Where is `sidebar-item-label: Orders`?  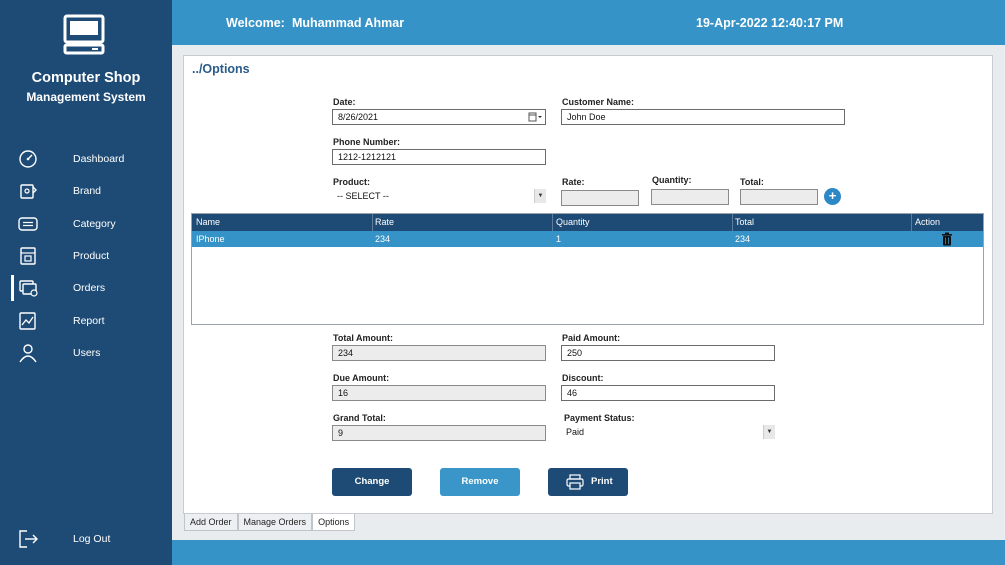 sidebar-item-label: Orders is located at coordinates (89, 288).